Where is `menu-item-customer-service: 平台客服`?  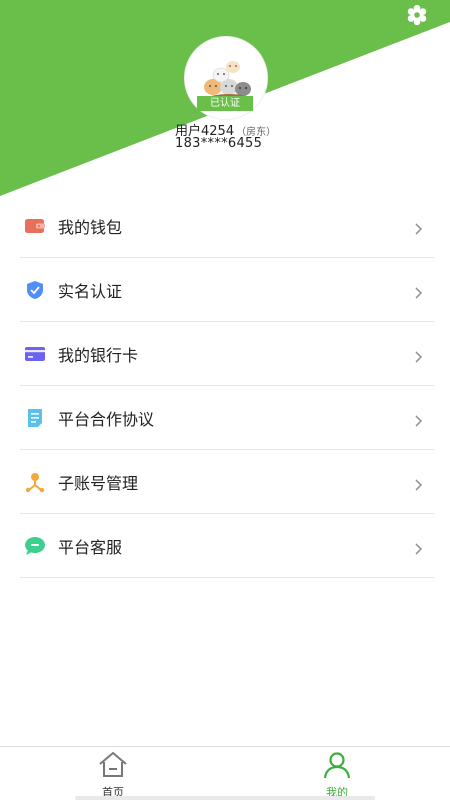 menu-item-customer-service: 平台客服 is located at coordinates (227, 546).